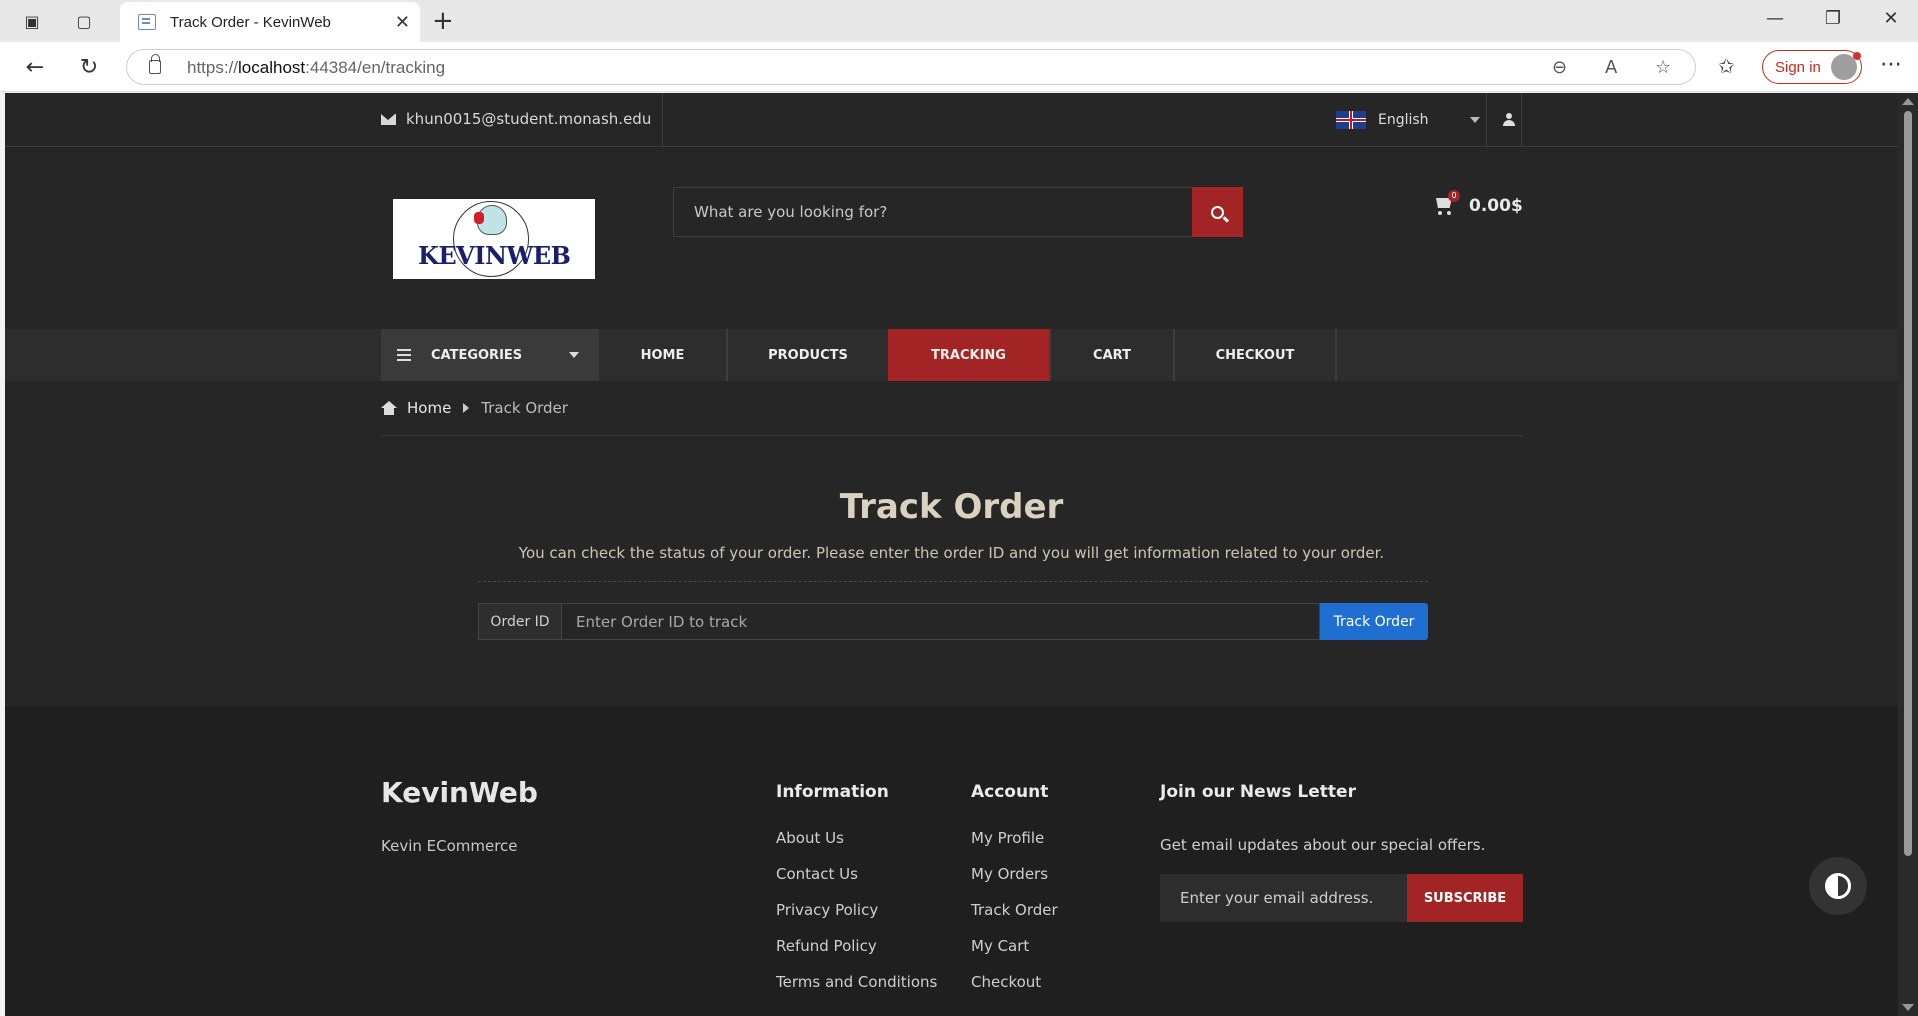 This screenshot has height=1016, width=1918. I want to click on page-favicon-icon, so click(147, 22).